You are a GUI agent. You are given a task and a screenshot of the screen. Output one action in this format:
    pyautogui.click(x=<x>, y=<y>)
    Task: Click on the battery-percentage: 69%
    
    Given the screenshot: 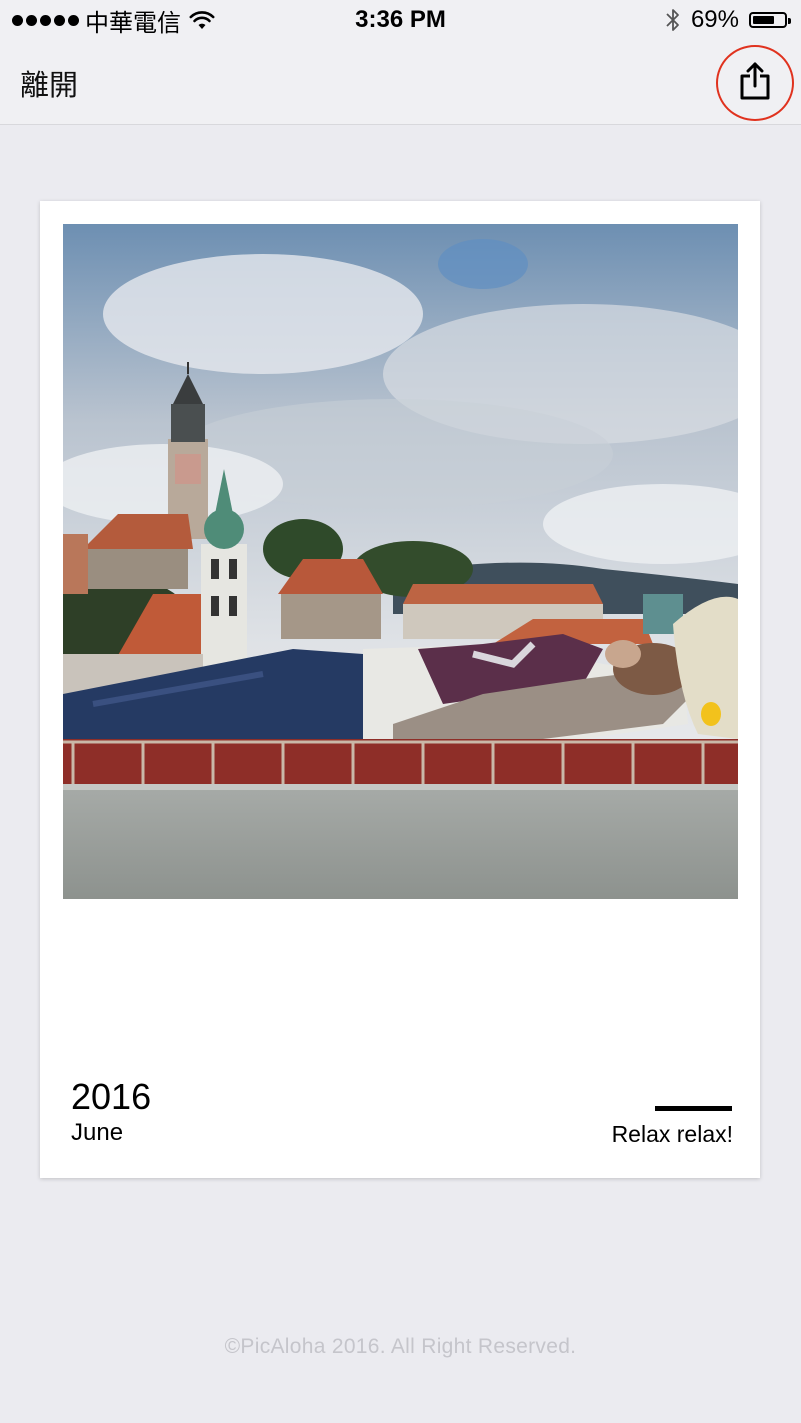 What is the action you would take?
    pyautogui.click(x=714, y=19)
    